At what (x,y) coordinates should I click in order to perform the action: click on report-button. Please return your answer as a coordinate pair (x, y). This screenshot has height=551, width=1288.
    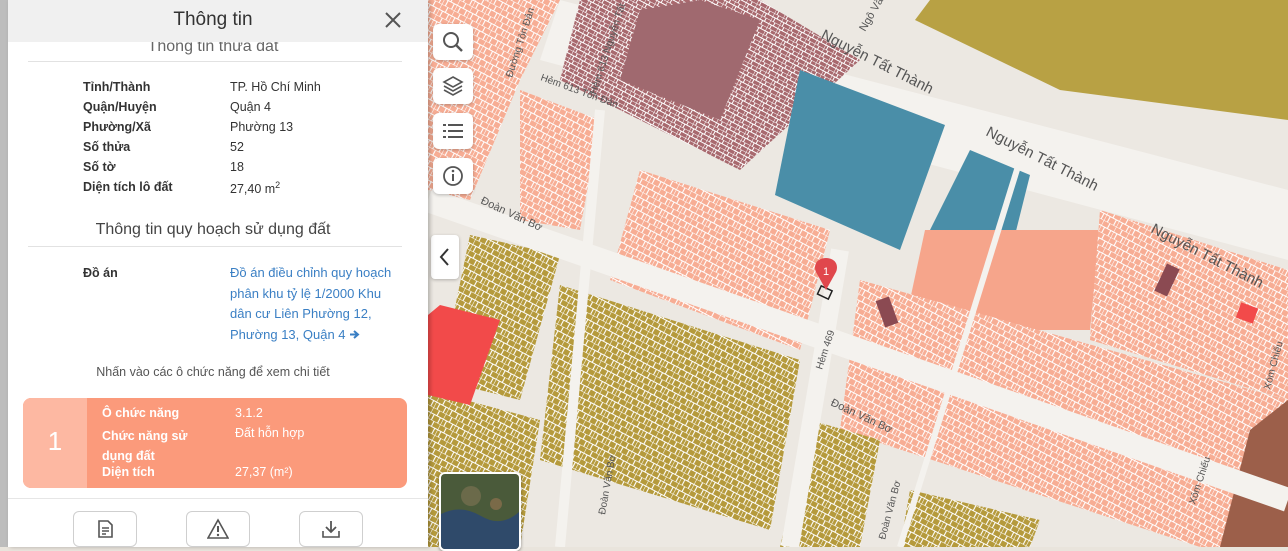
    Looking at the image, I should click on (218, 529).